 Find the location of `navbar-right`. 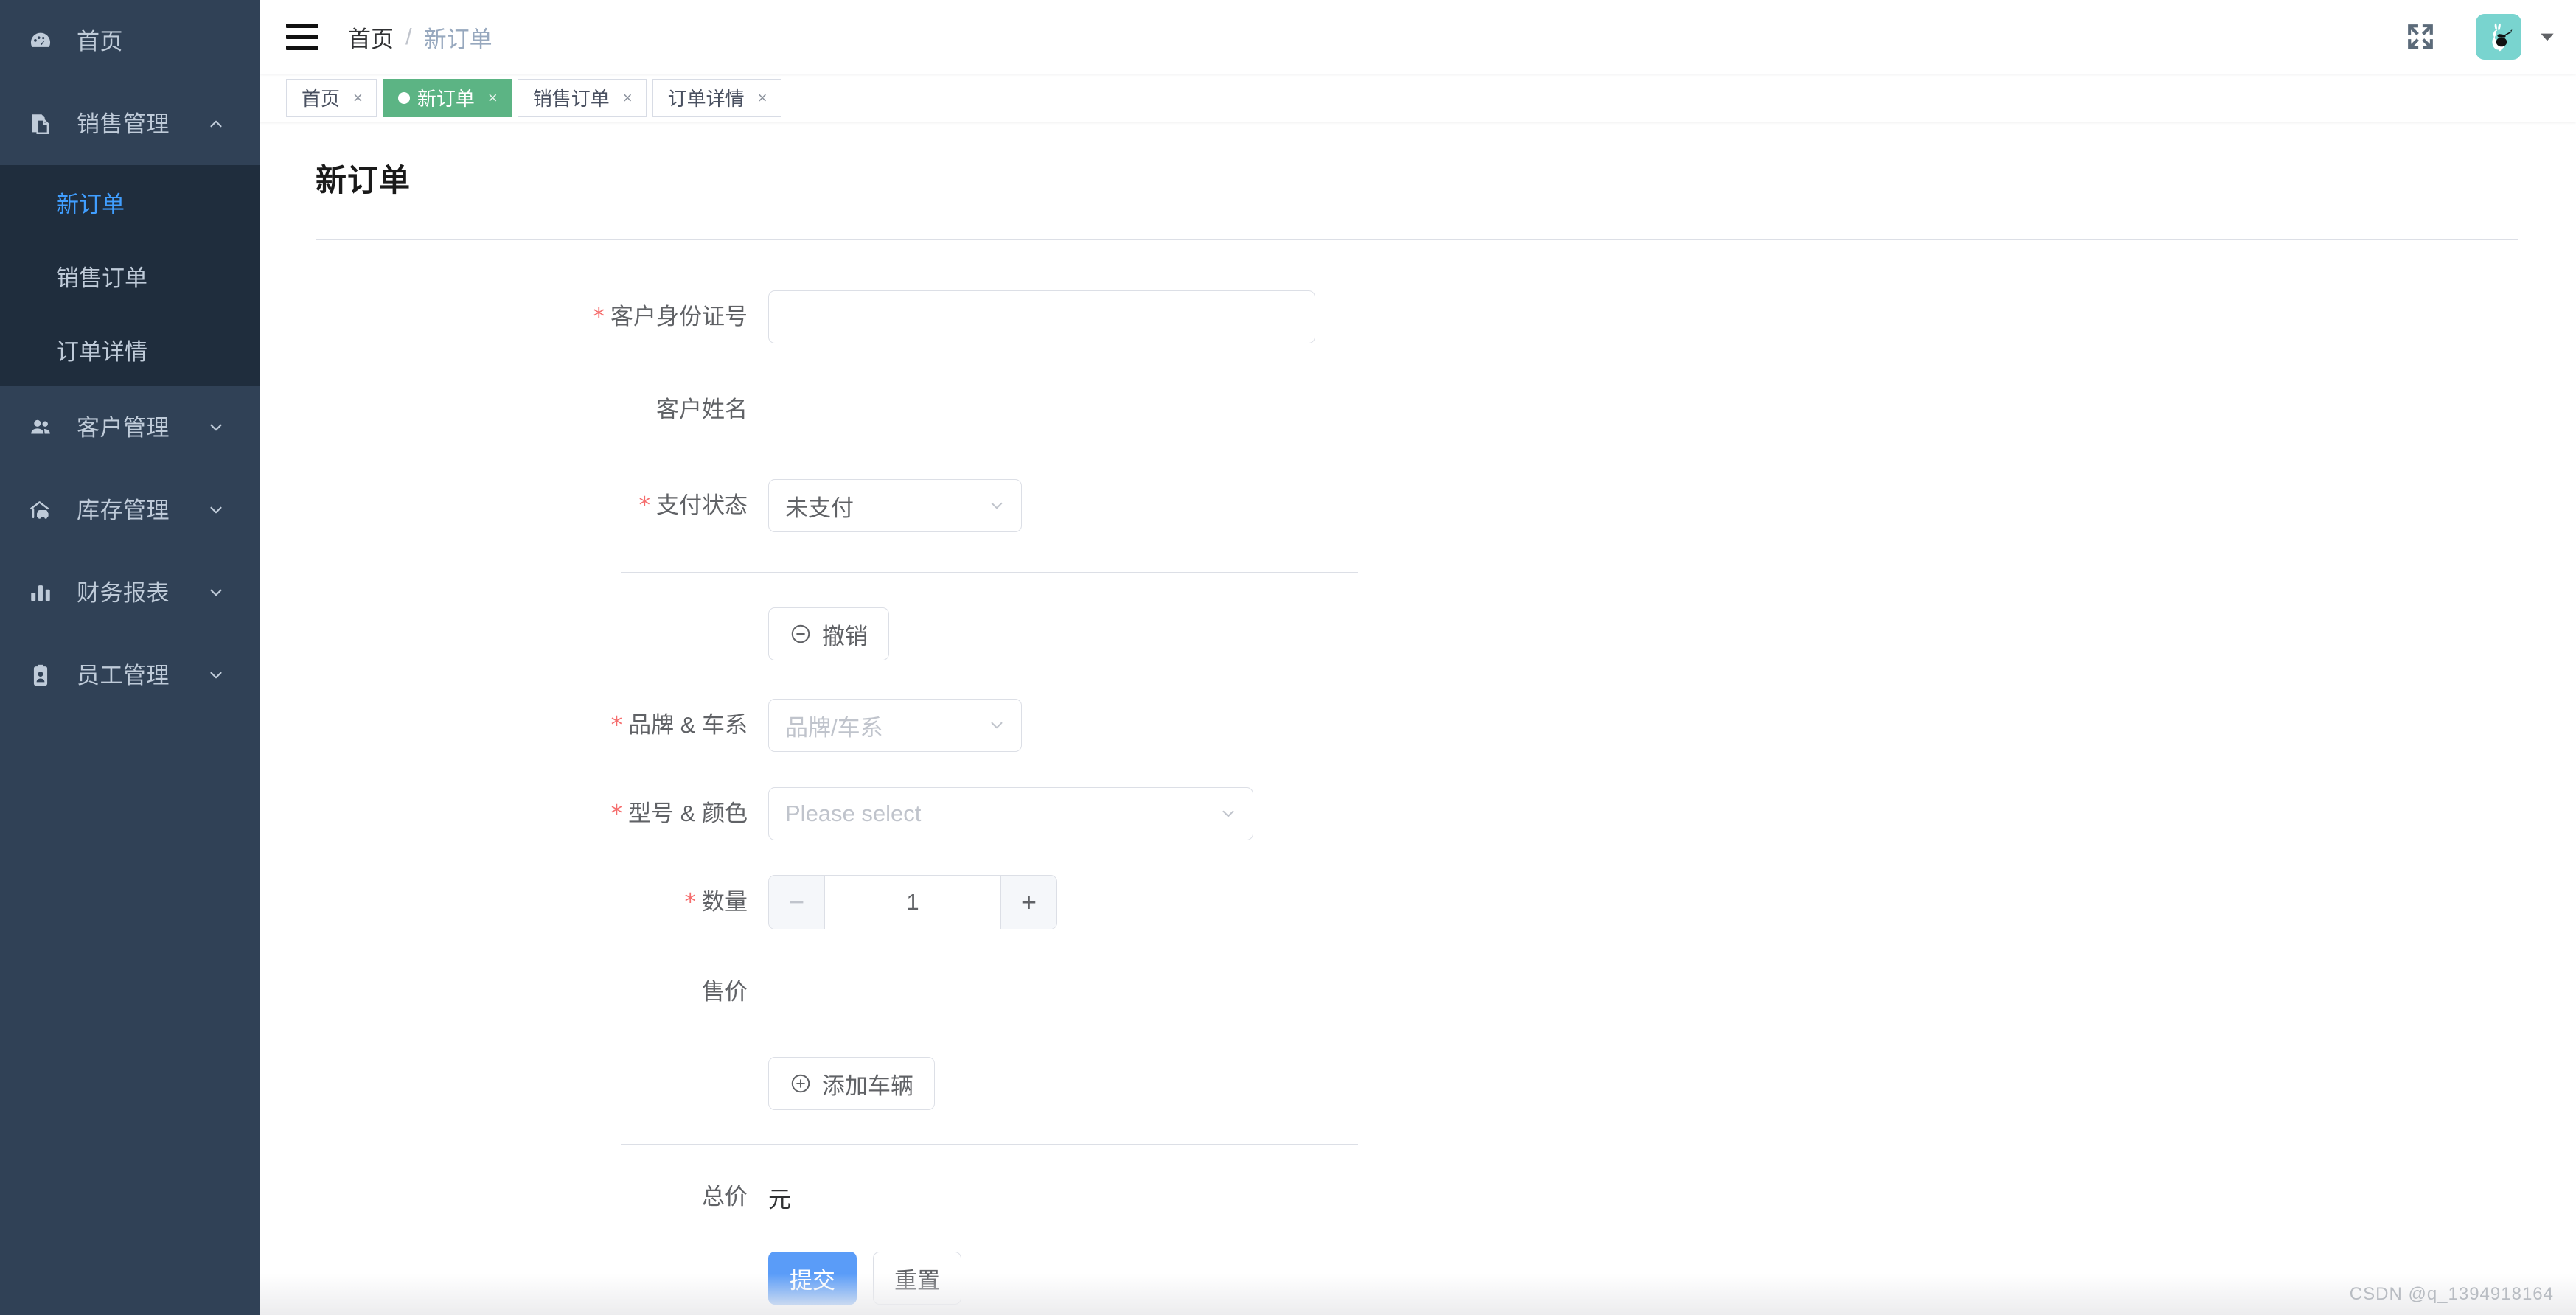

navbar-right is located at coordinates (2487, 37).